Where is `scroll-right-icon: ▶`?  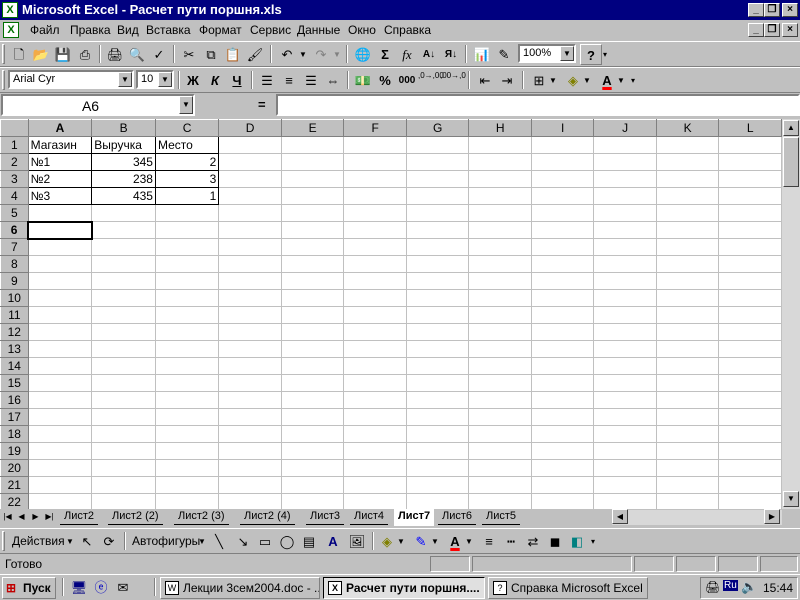
scroll-right-icon: ▶ is located at coordinates (772, 516).